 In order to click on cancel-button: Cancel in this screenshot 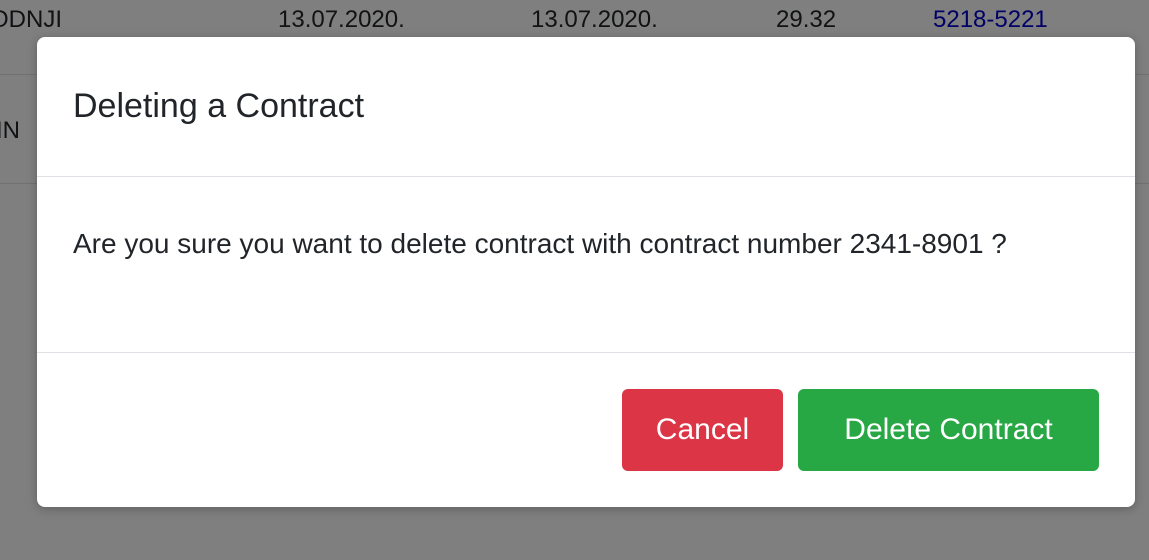, I will do `click(702, 430)`.